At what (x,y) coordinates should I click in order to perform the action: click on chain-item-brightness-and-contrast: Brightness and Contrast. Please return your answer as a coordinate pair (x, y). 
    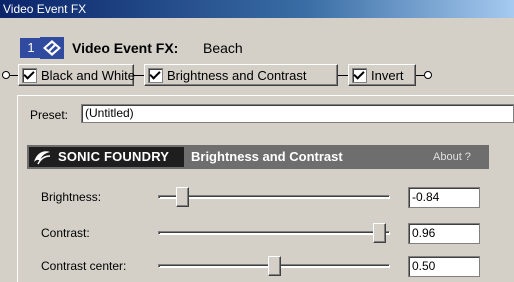
    Looking at the image, I should click on (241, 75).